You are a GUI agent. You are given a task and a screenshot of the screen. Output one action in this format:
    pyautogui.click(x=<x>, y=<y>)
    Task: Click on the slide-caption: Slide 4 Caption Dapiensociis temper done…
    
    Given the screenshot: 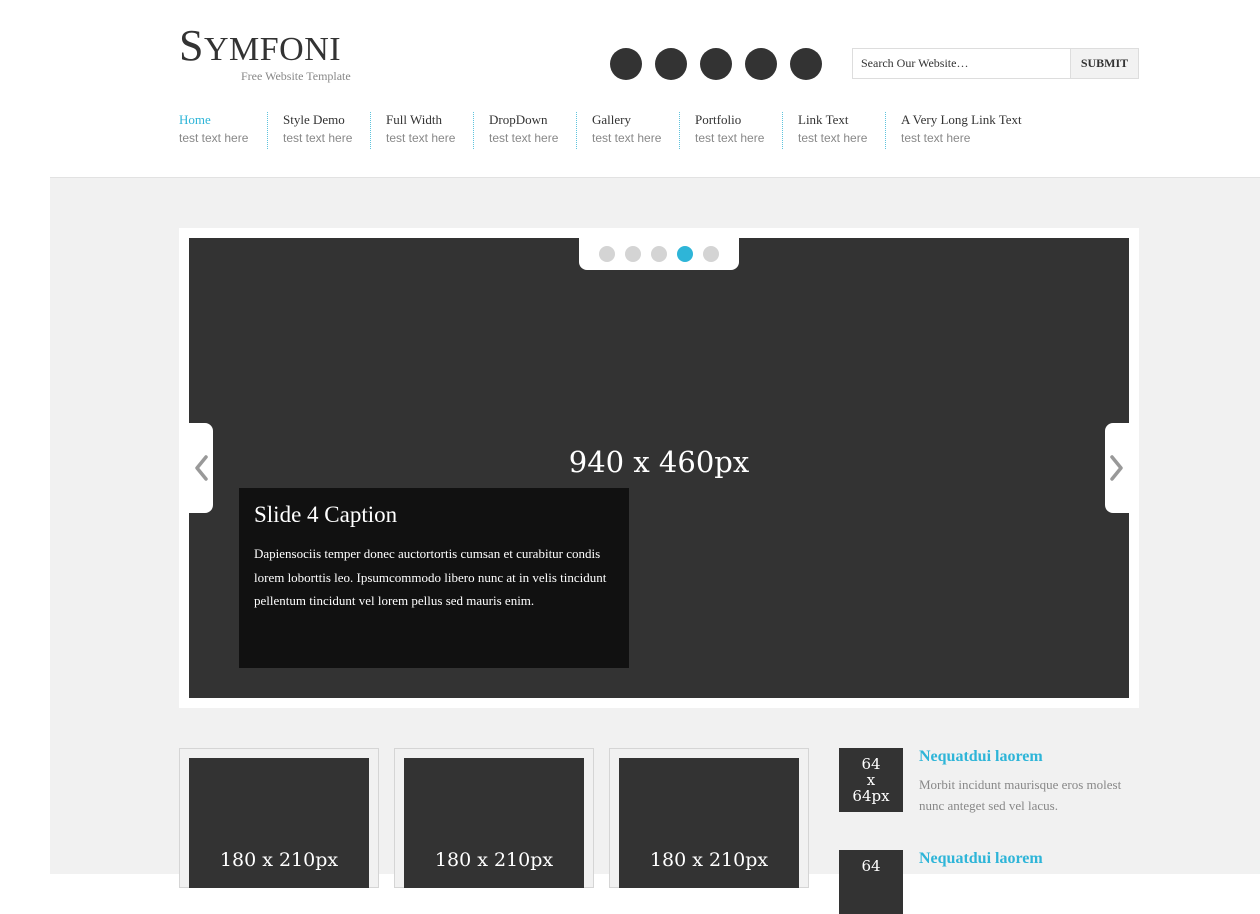 What is the action you would take?
    pyautogui.click(x=434, y=578)
    